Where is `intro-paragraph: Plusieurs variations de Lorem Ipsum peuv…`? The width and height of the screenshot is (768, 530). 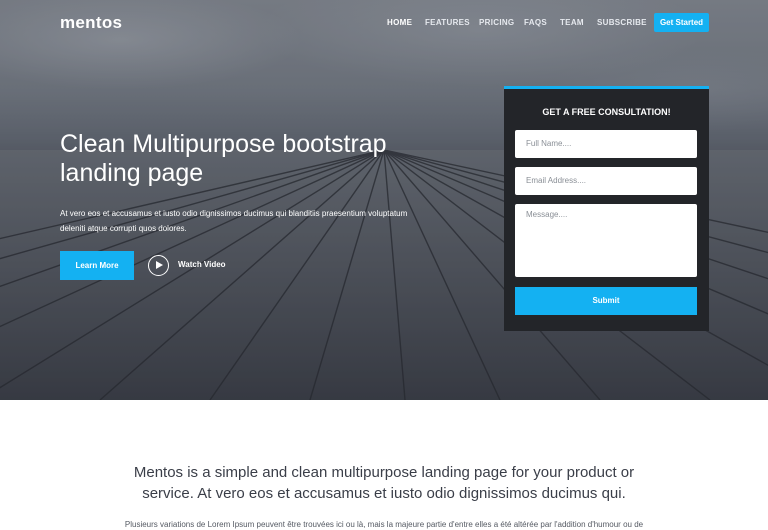 intro-paragraph: Plusieurs variations de Lorem Ipsum peuv… is located at coordinates (384, 524).